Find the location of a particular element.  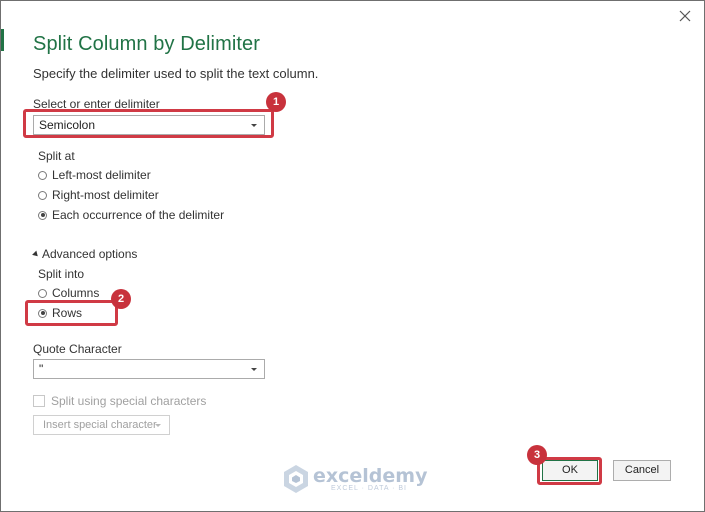

quote-character-value: " is located at coordinates (41, 369).